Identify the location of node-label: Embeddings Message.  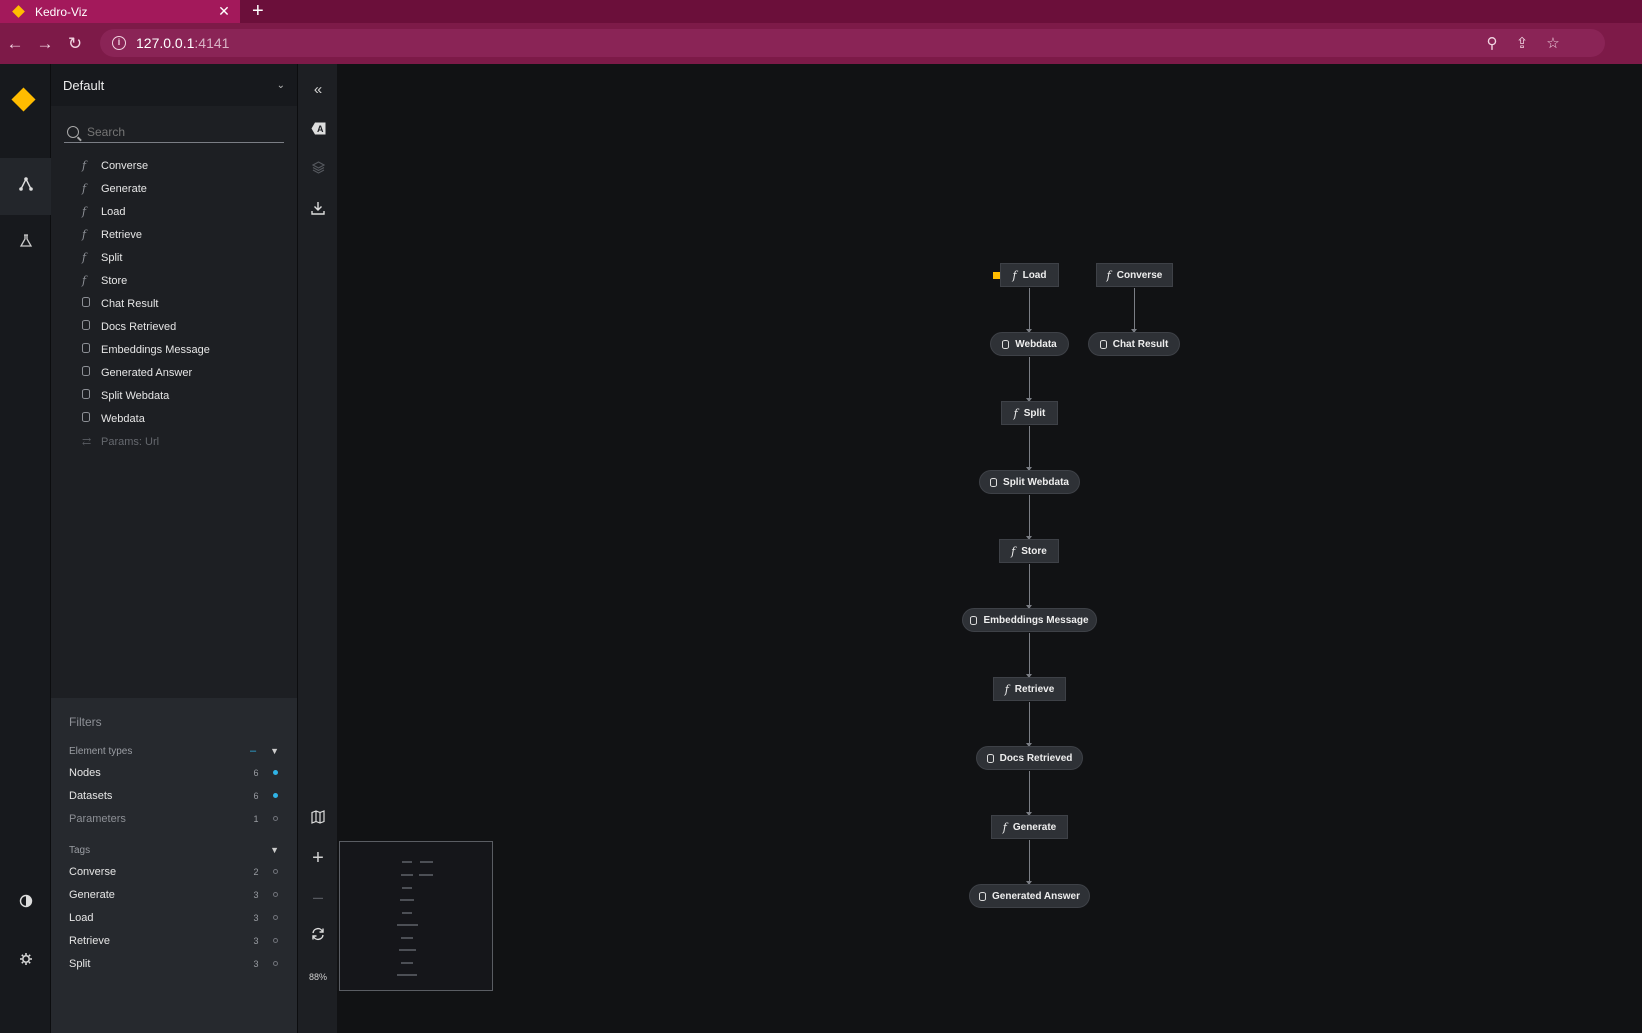
(1036, 620).